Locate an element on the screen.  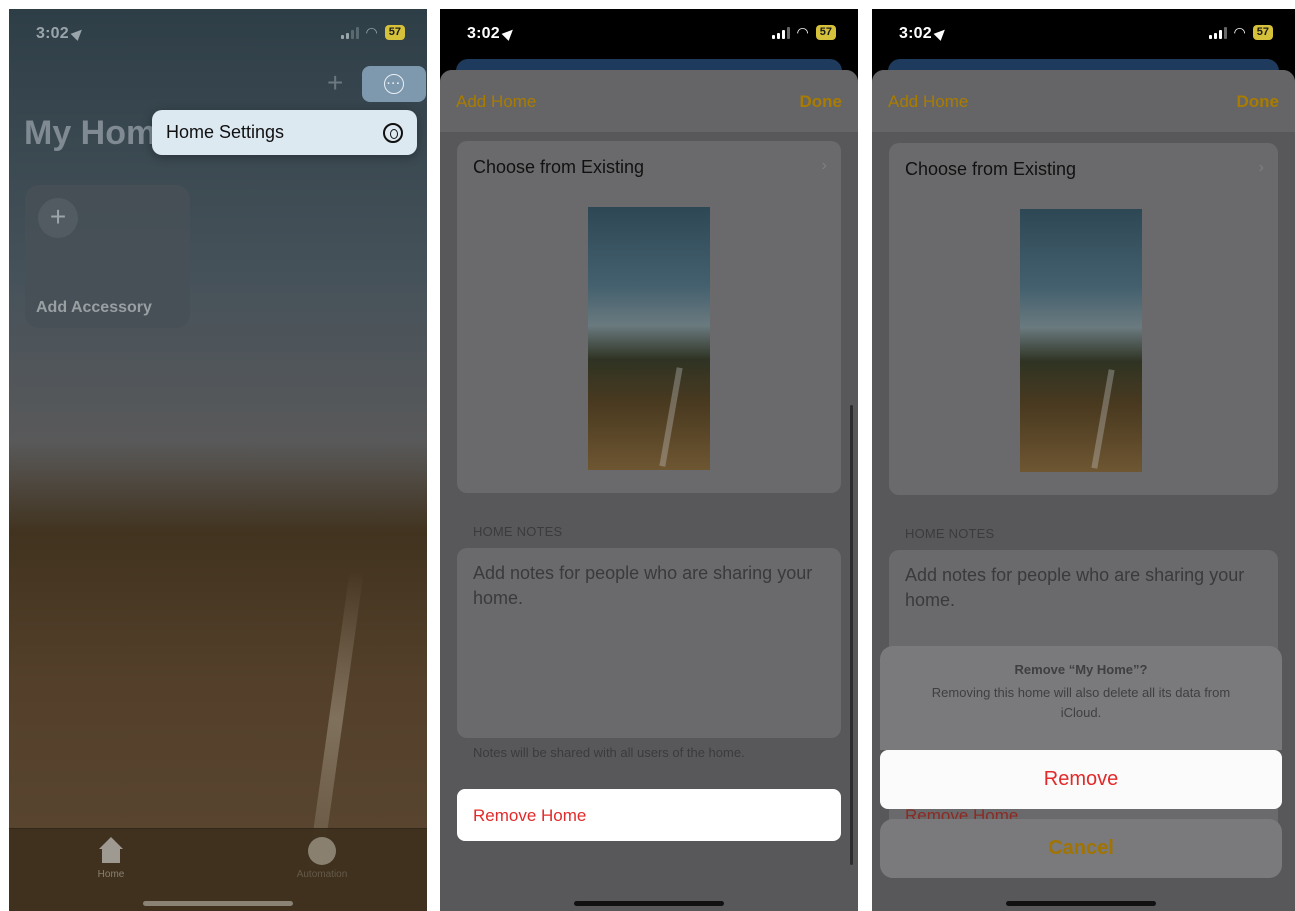
tab-automation: Automation is located at coordinates (322, 858).